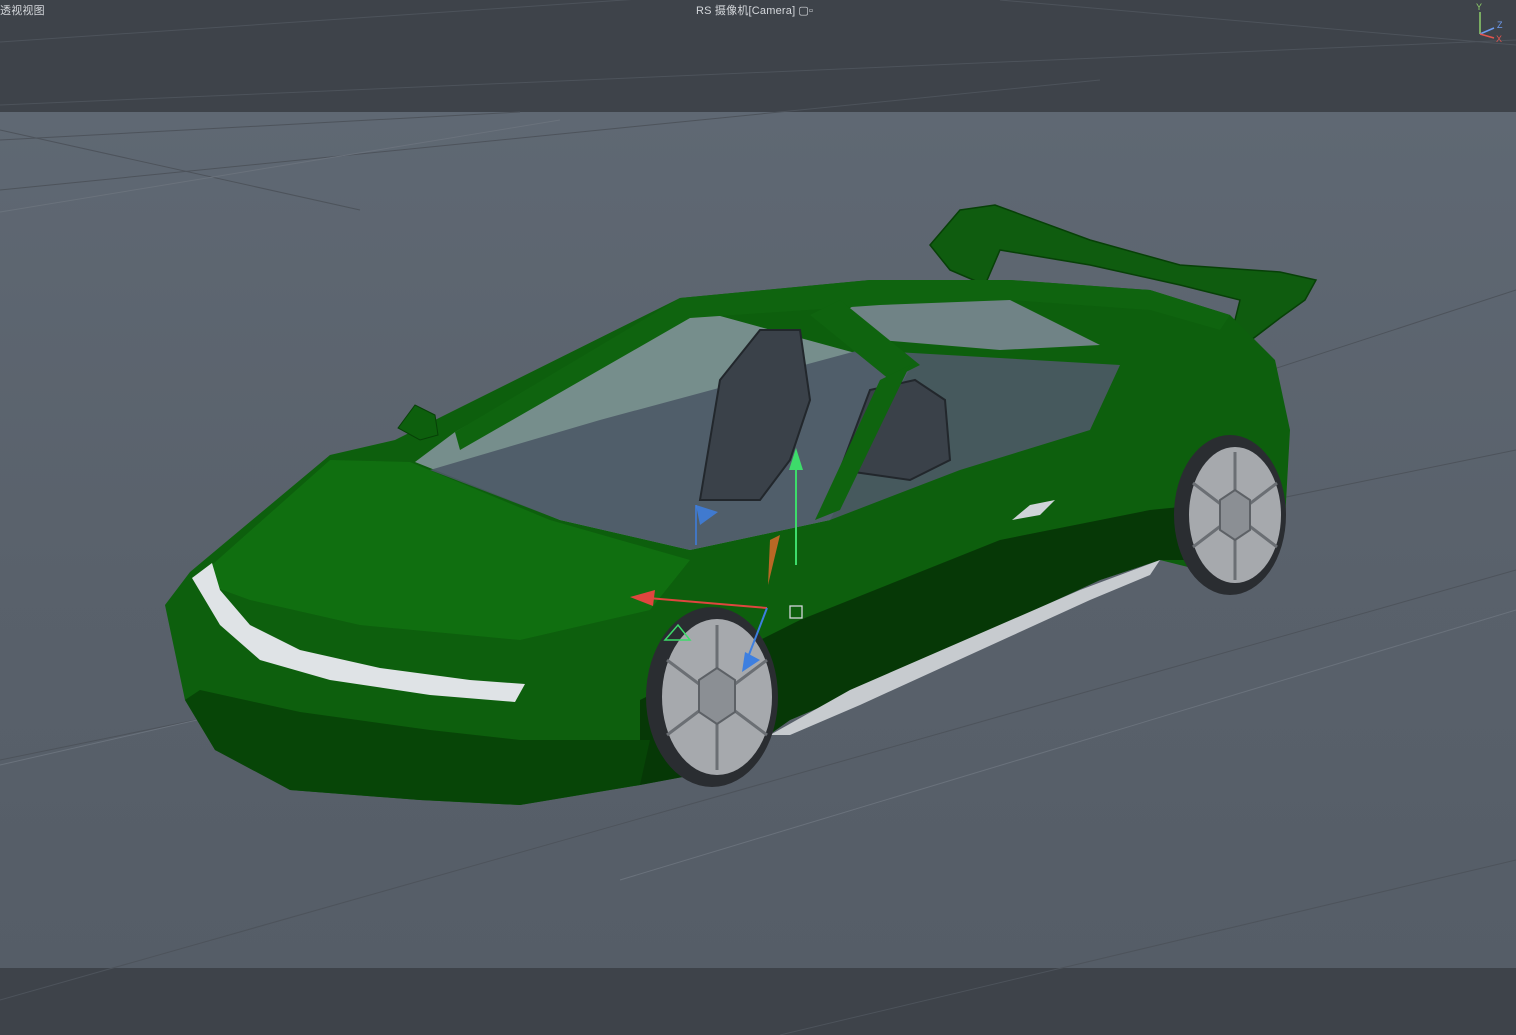  Describe the element at coordinates (1490, 23) in the screenshot. I see `axis-orientation-gizmo: Y Z X` at that location.